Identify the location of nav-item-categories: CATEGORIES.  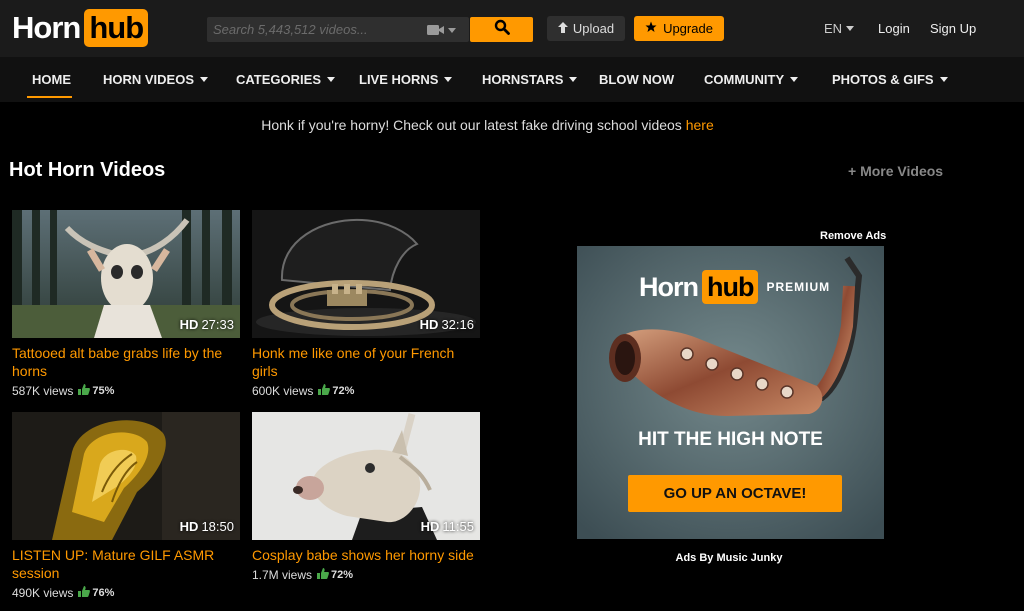
(285, 79).